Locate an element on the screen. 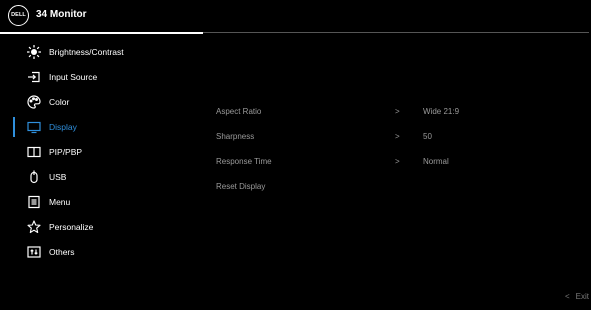 The height and width of the screenshot is (310, 591). menu-item-label: Display is located at coordinates (63, 127).